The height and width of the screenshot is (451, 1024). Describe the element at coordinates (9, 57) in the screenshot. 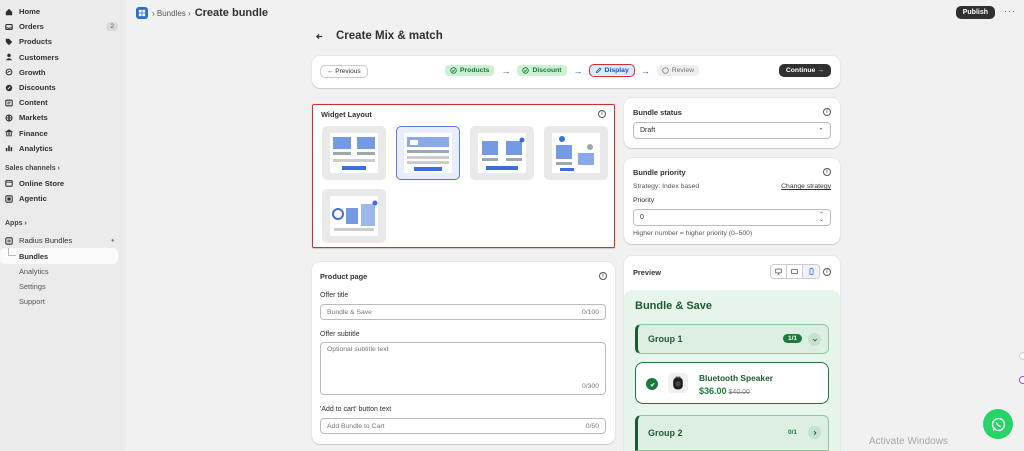

I see `person-icon` at that location.